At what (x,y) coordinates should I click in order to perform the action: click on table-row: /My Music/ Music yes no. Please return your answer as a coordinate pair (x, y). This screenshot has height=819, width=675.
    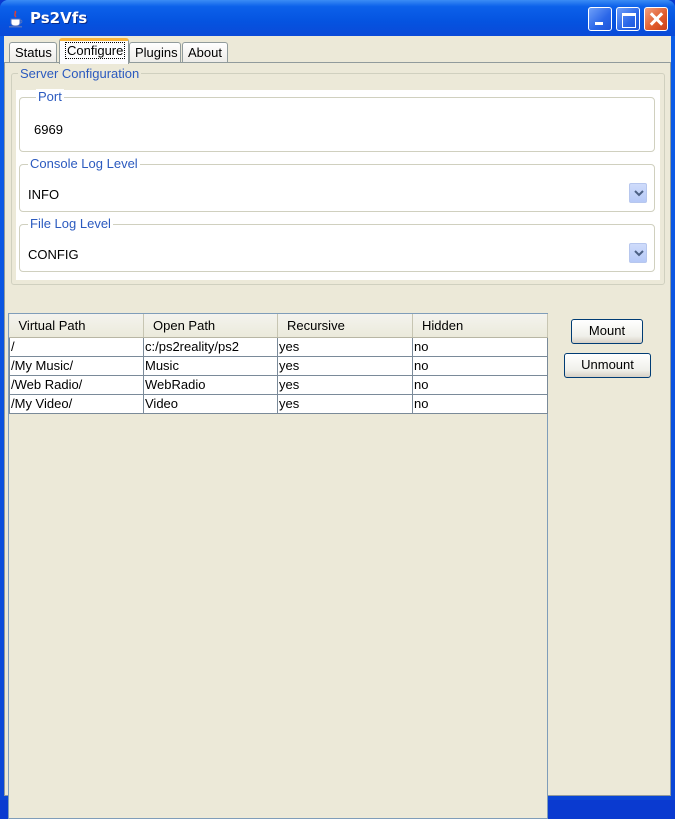
    Looking at the image, I should click on (278, 365).